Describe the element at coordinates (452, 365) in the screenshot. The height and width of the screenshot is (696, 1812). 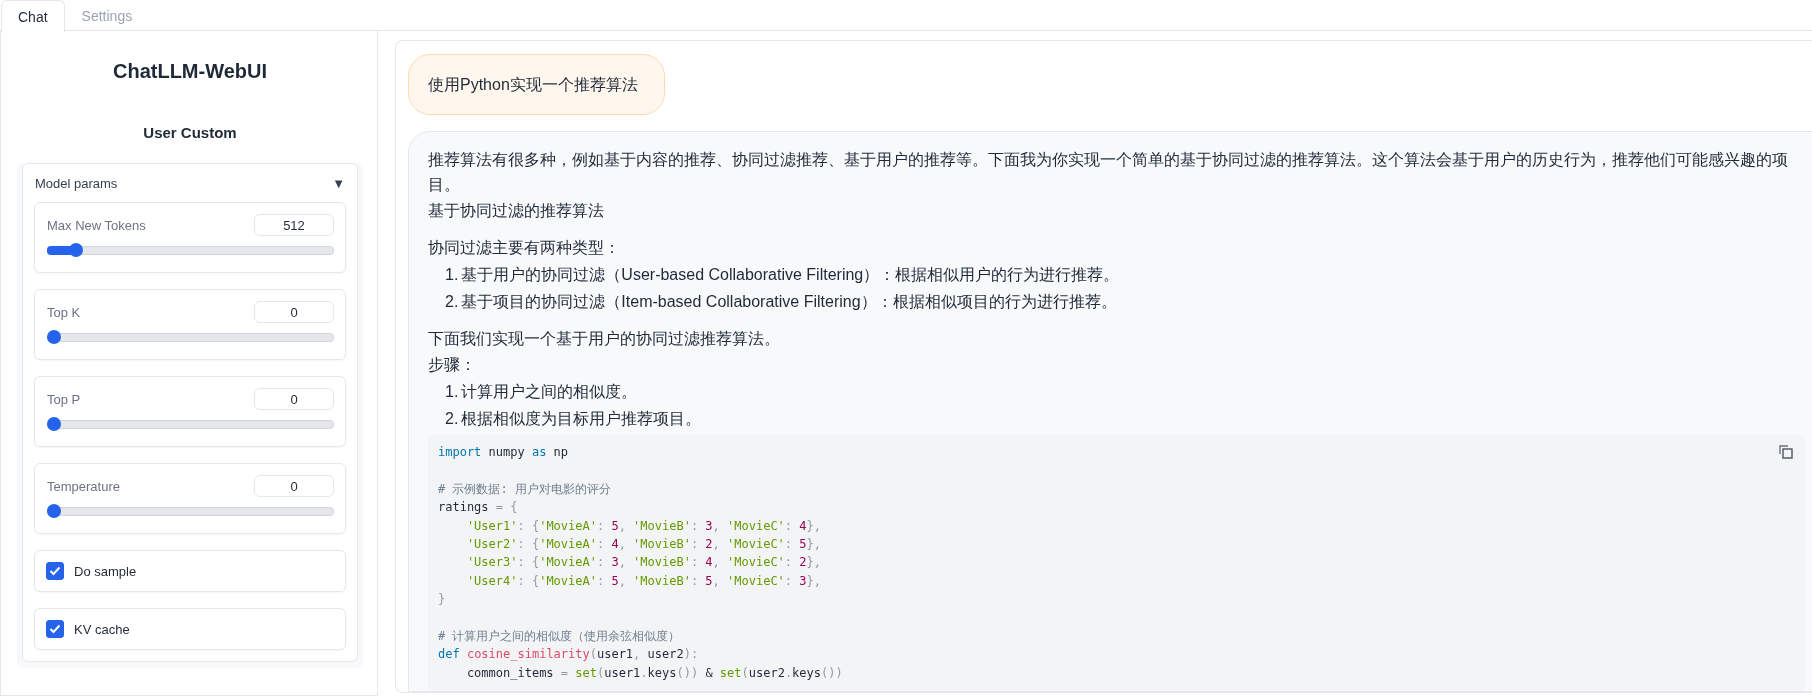
I see `message-text: 步骤：` at that location.